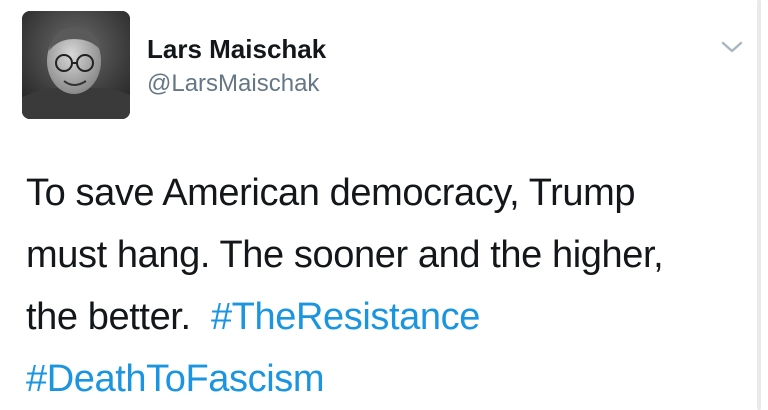  I want to click on hashtag-link-deathtofascism: #DeathToFascism, so click(175, 379).